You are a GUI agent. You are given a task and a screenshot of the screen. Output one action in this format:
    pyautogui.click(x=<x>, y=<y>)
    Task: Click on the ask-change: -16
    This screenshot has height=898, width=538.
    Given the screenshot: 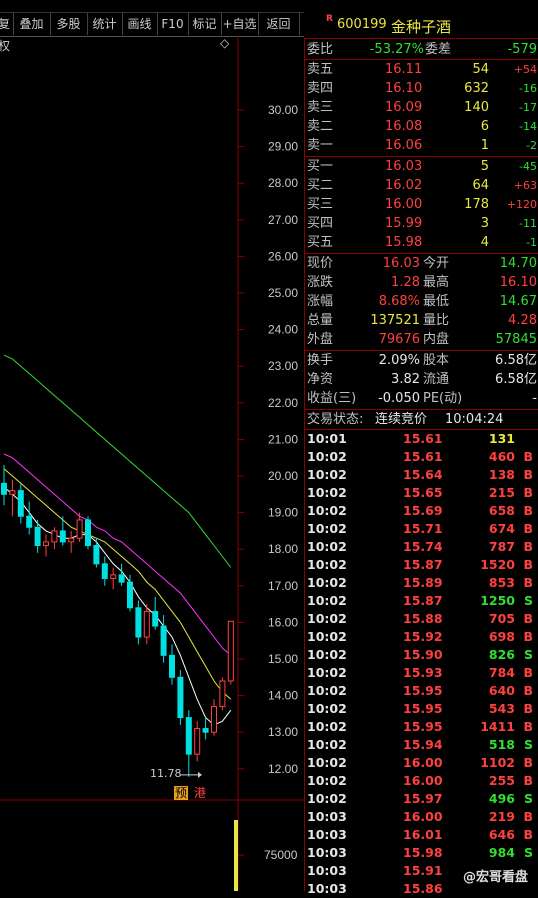 What is the action you would take?
    pyautogui.click(x=528, y=88)
    